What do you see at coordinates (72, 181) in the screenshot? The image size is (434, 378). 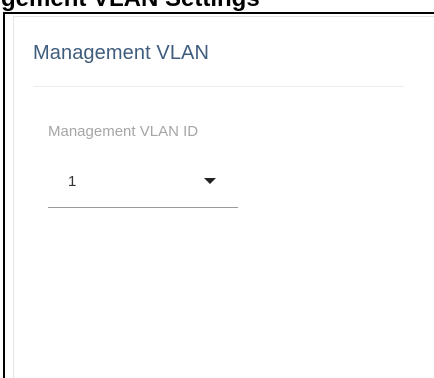 I see `management-vlan-id-value: 1` at bounding box center [72, 181].